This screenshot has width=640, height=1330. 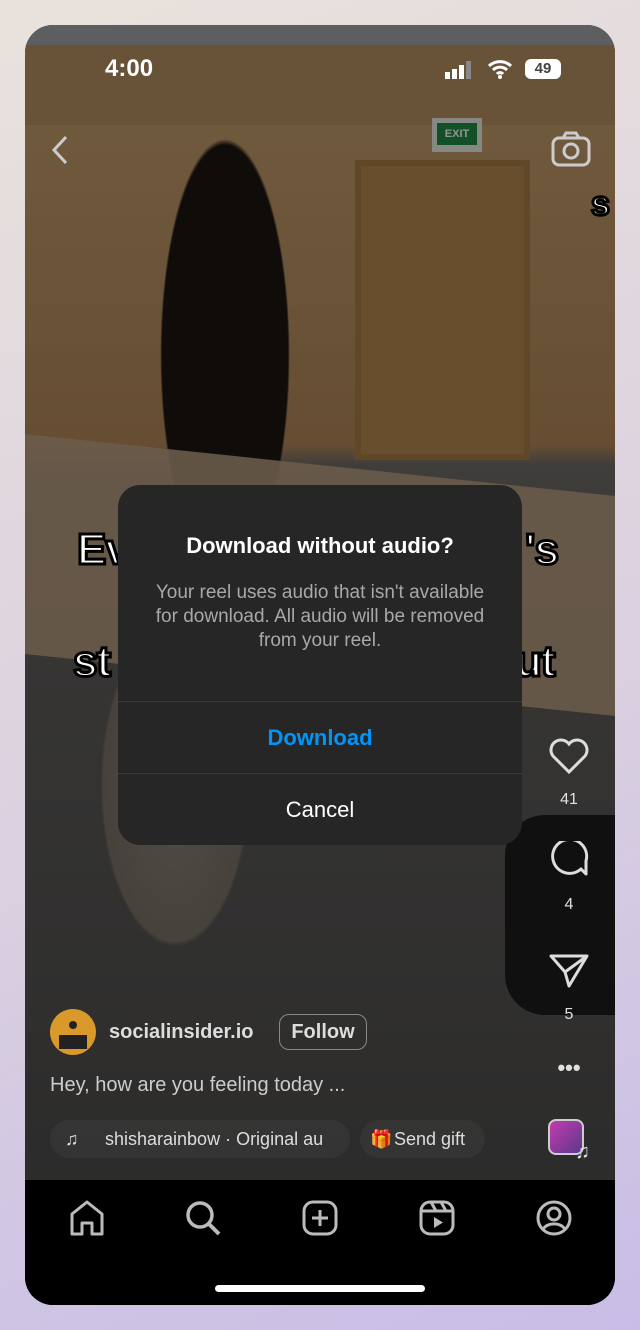 What do you see at coordinates (320, 545) in the screenshot?
I see `dialog-title: Download without audio?` at bounding box center [320, 545].